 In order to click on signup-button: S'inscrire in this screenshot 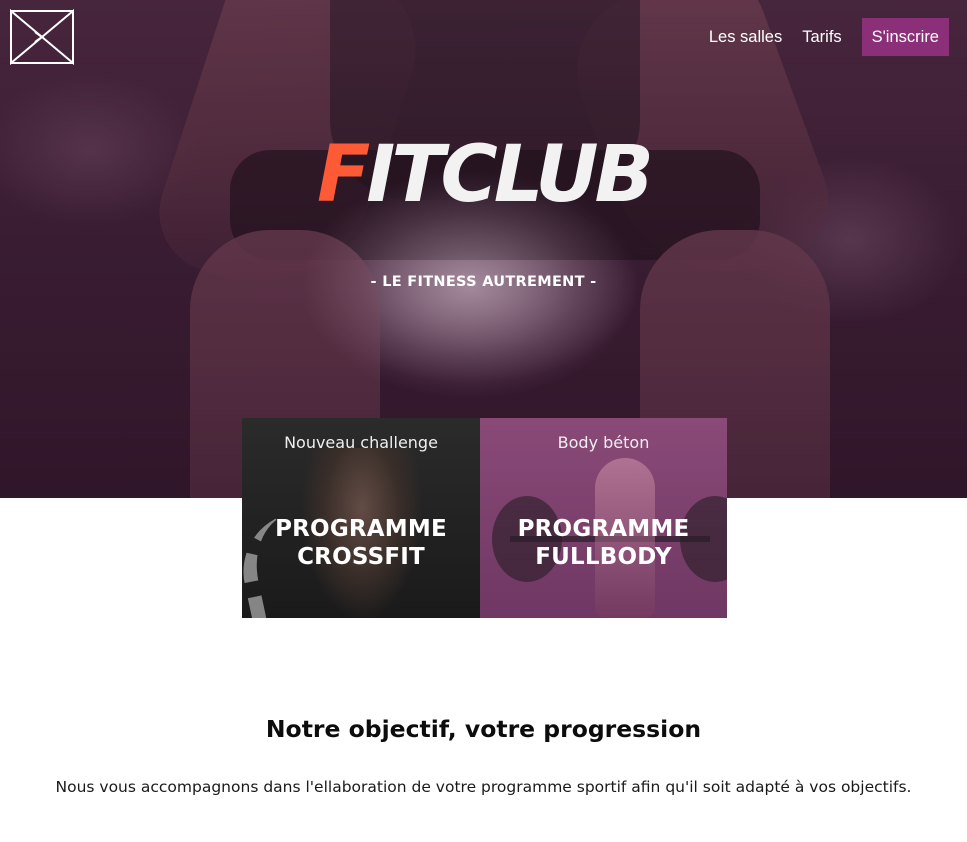, I will do `click(905, 37)`.